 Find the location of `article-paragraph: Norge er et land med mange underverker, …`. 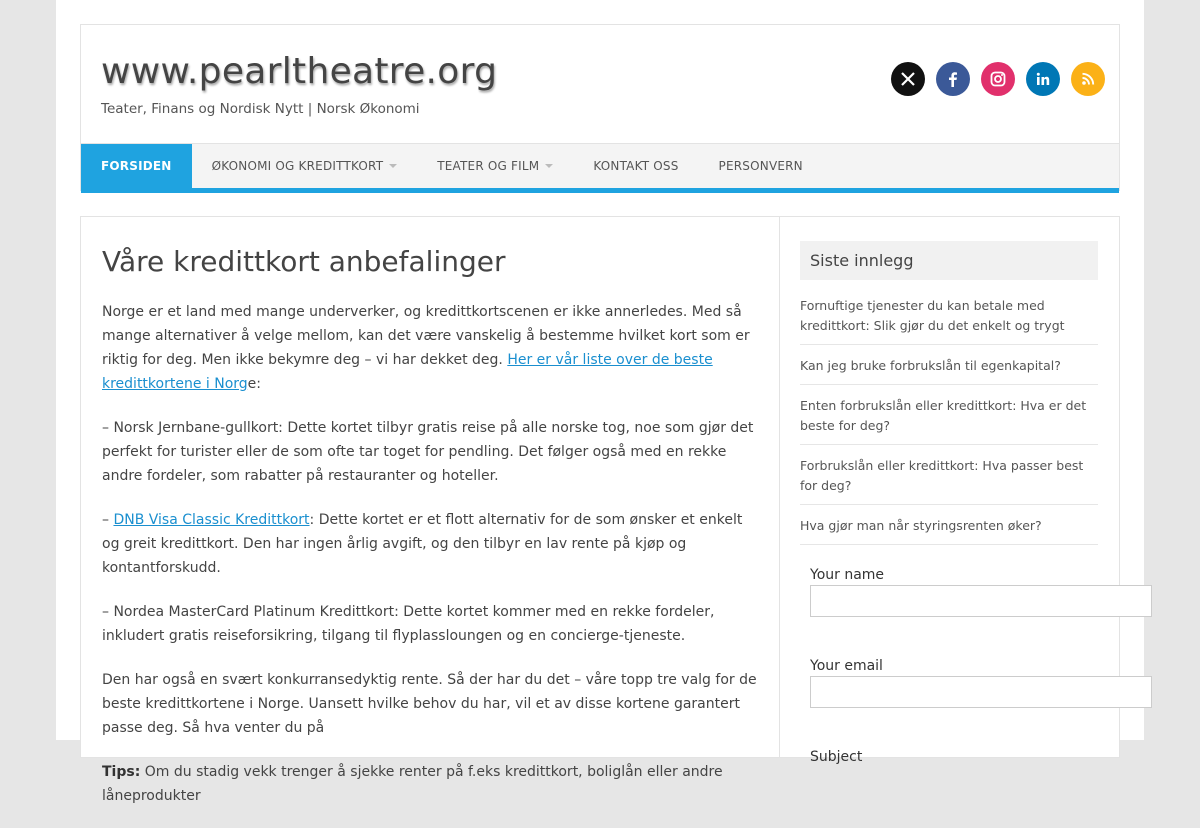

article-paragraph: Norge er et land med mange underverker, … is located at coordinates (430, 348).